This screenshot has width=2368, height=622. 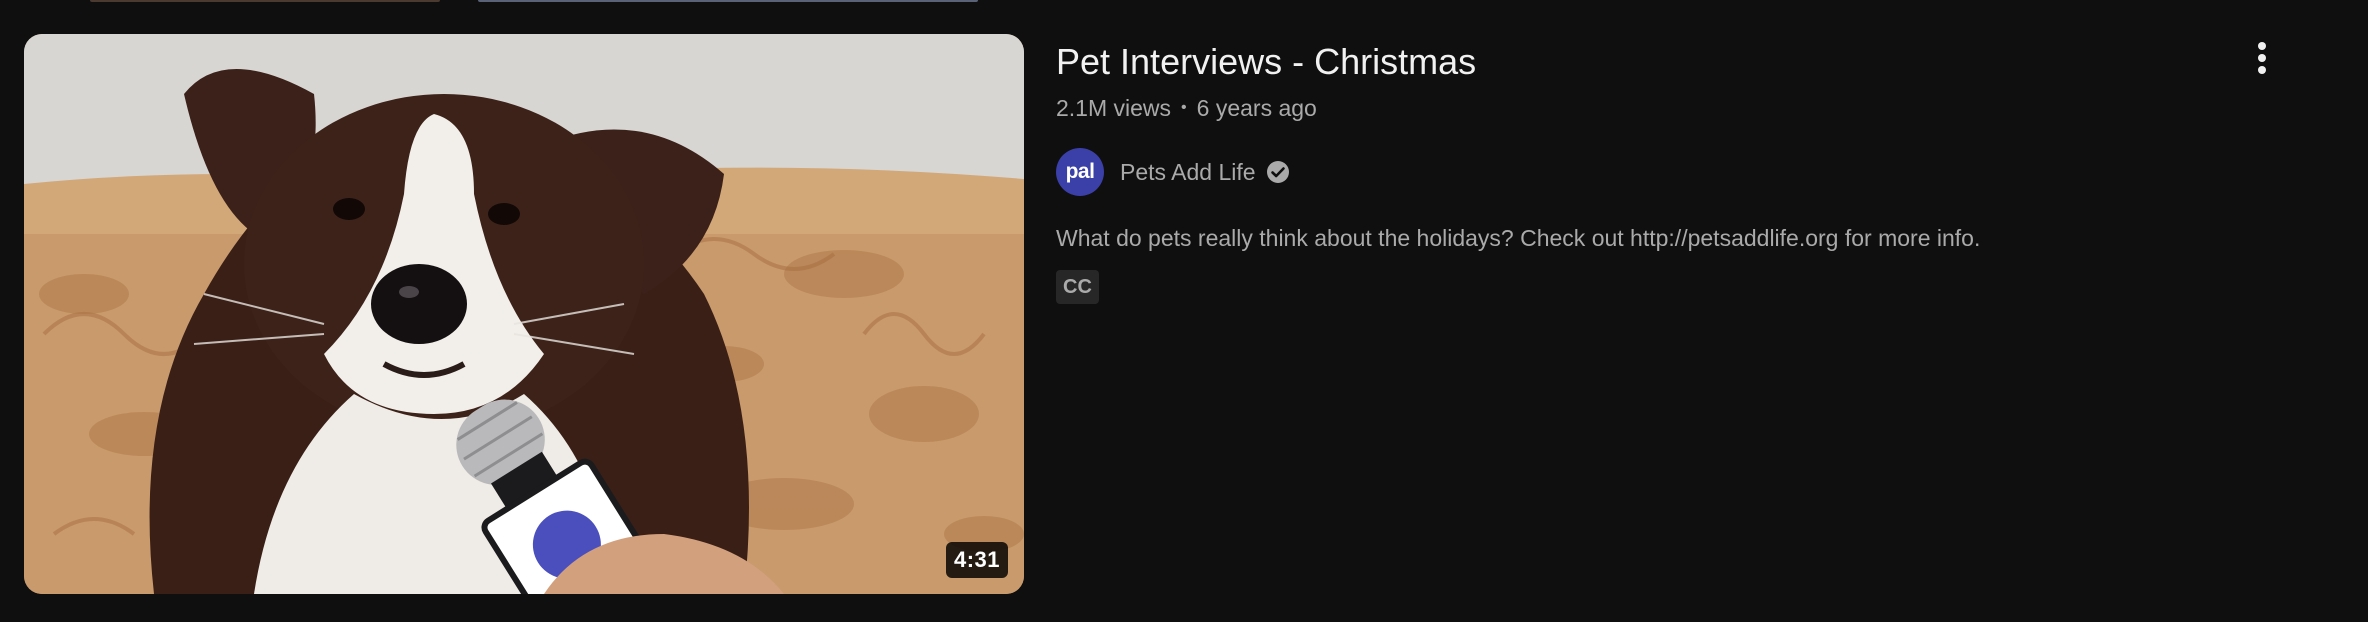 I want to click on video-title: Pet Interviews - Christmas, so click(x=1671, y=62).